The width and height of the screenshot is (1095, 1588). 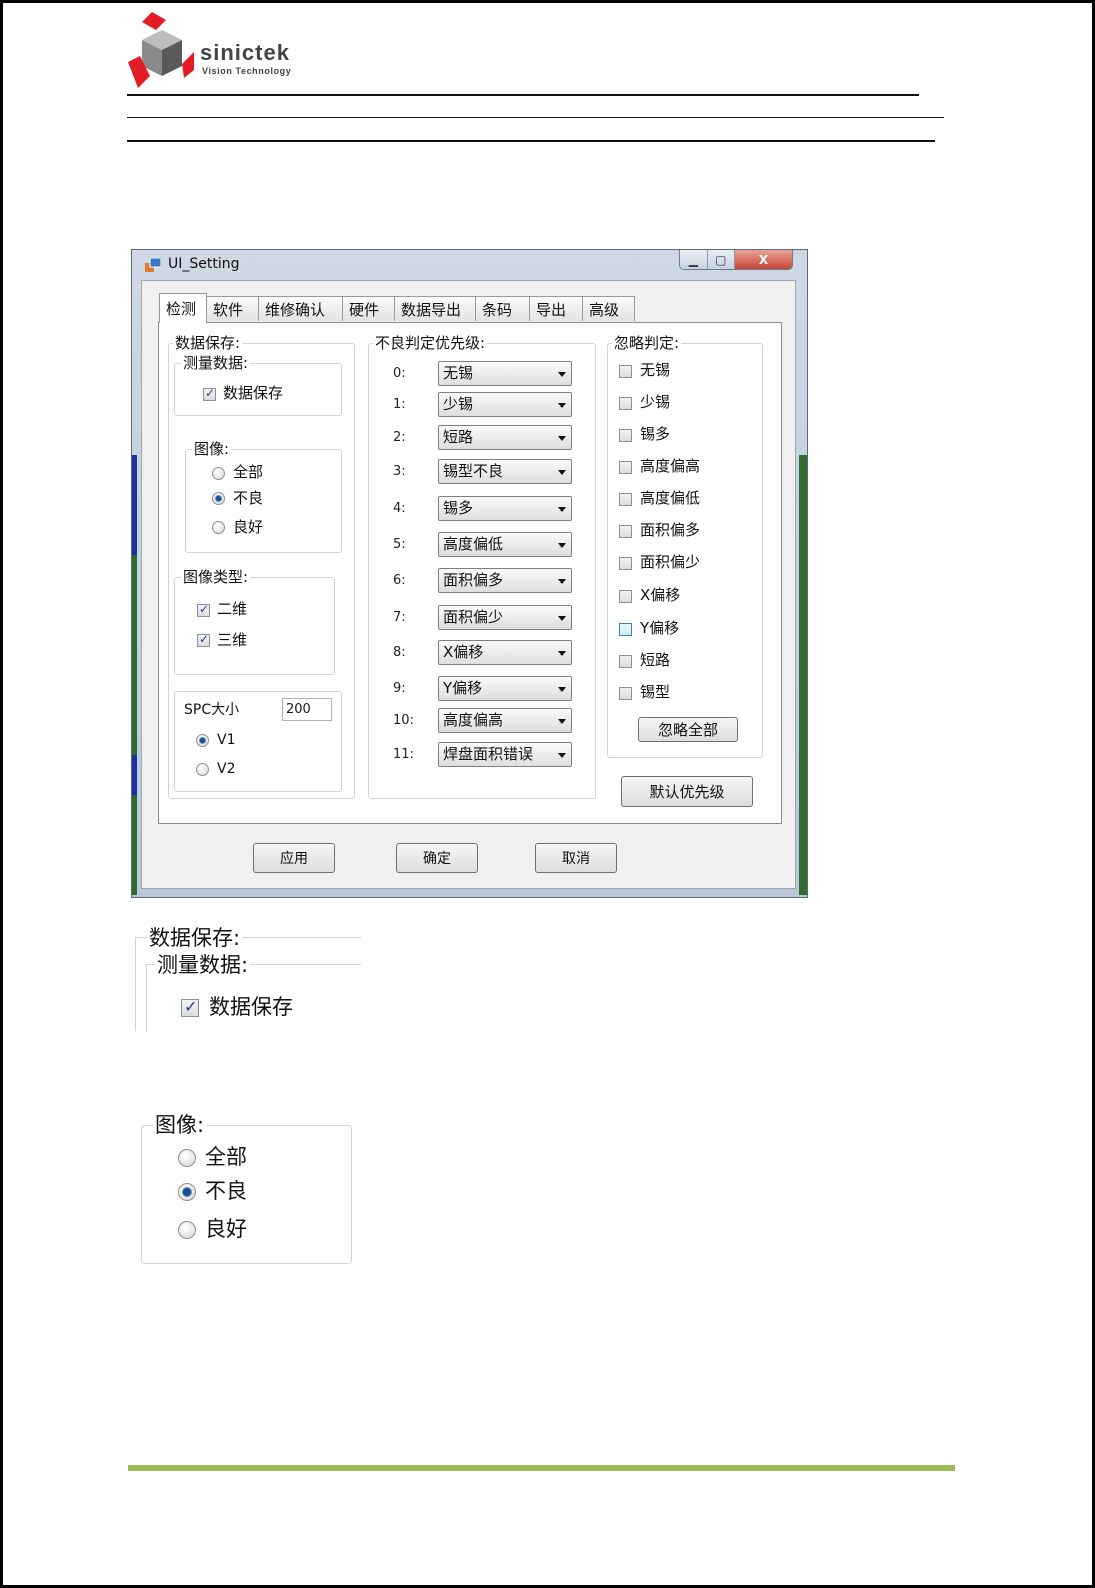 What do you see at coordinates (505, 720) in the screenshot?
I see `priority-select: 高度偏高` at bounding box center [505, 720].